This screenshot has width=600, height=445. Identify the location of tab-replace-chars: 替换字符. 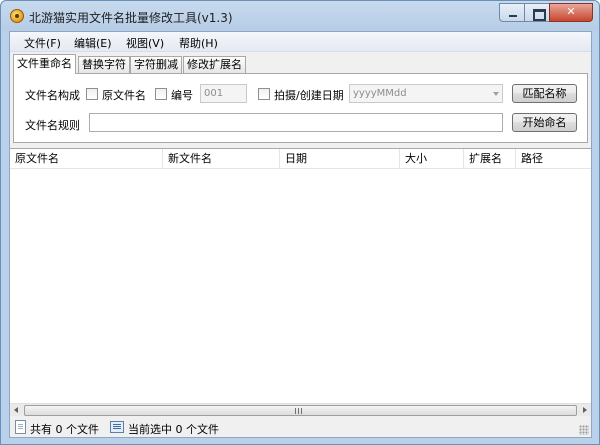
(104, 64).